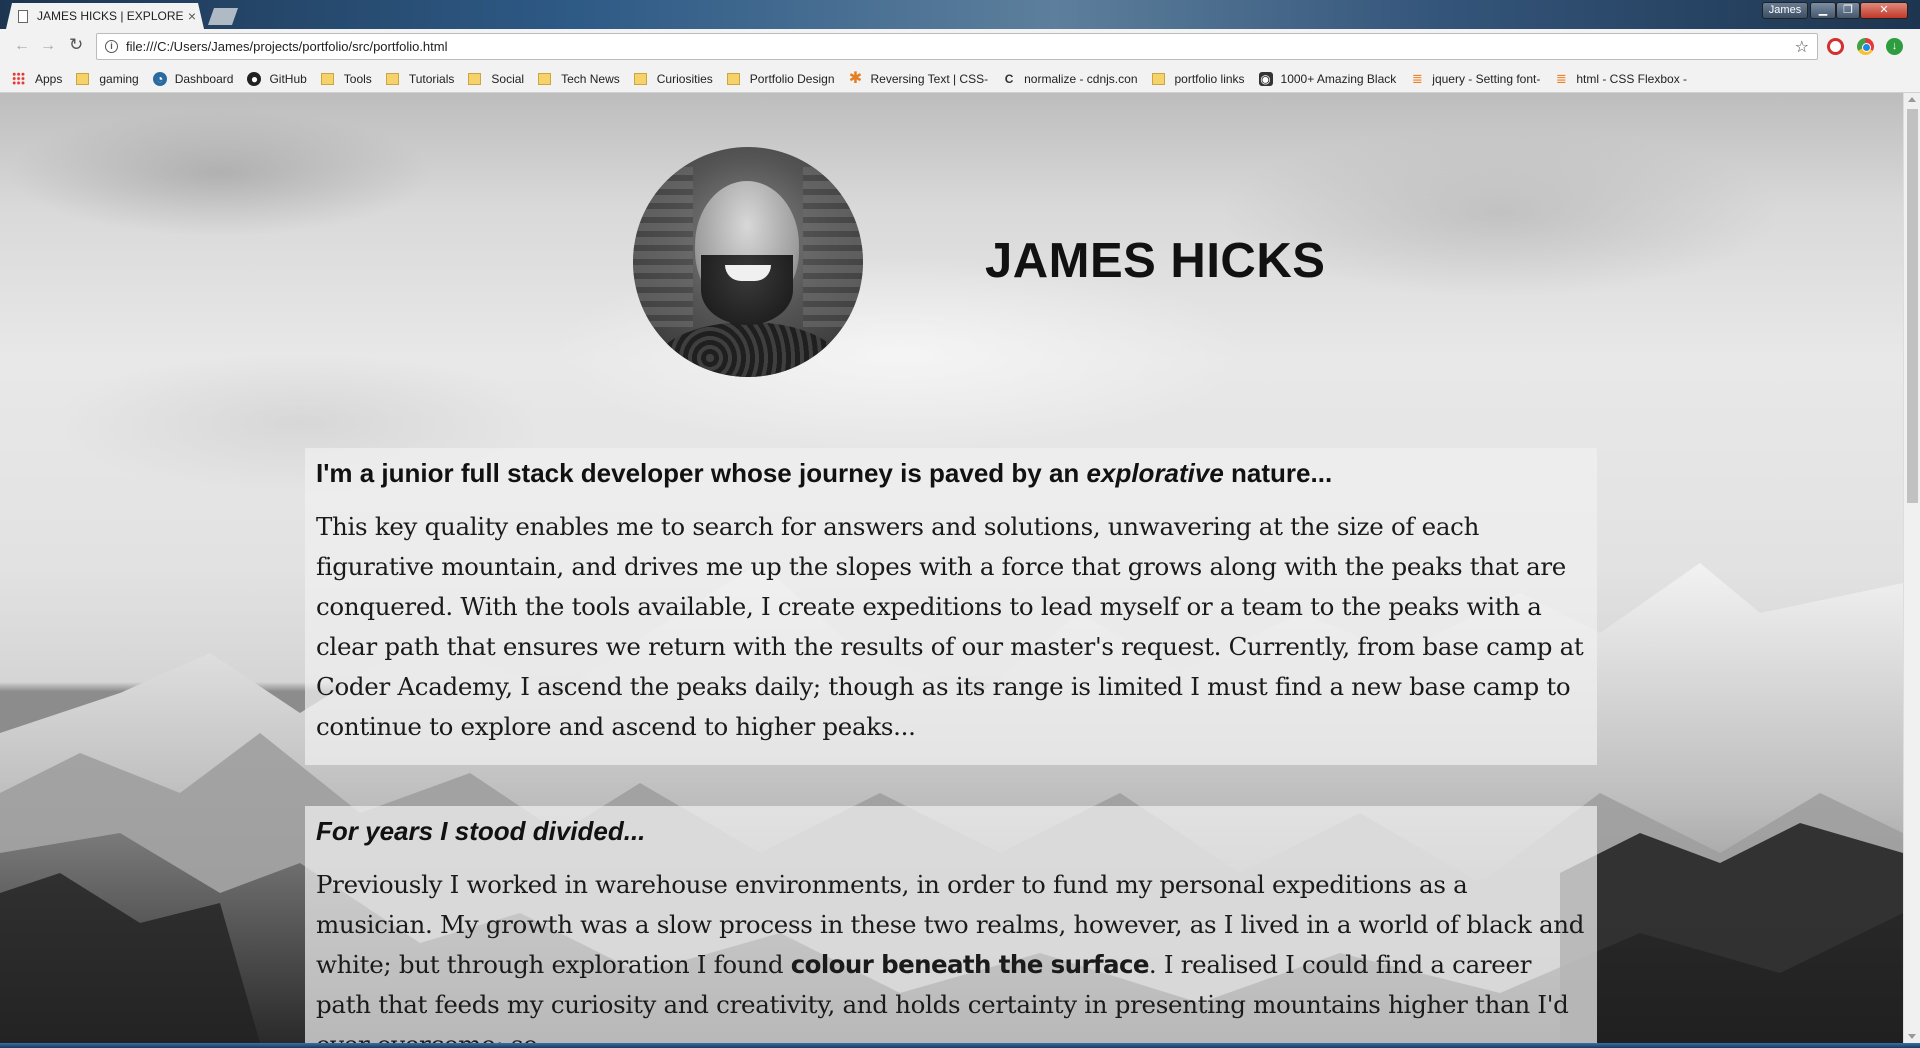 The height and width of the screenshot is (1048, 1920). What do you see at coordinates (23, 16) in the screenshot?
I see `page-icon` at bounding box center [23, 16].